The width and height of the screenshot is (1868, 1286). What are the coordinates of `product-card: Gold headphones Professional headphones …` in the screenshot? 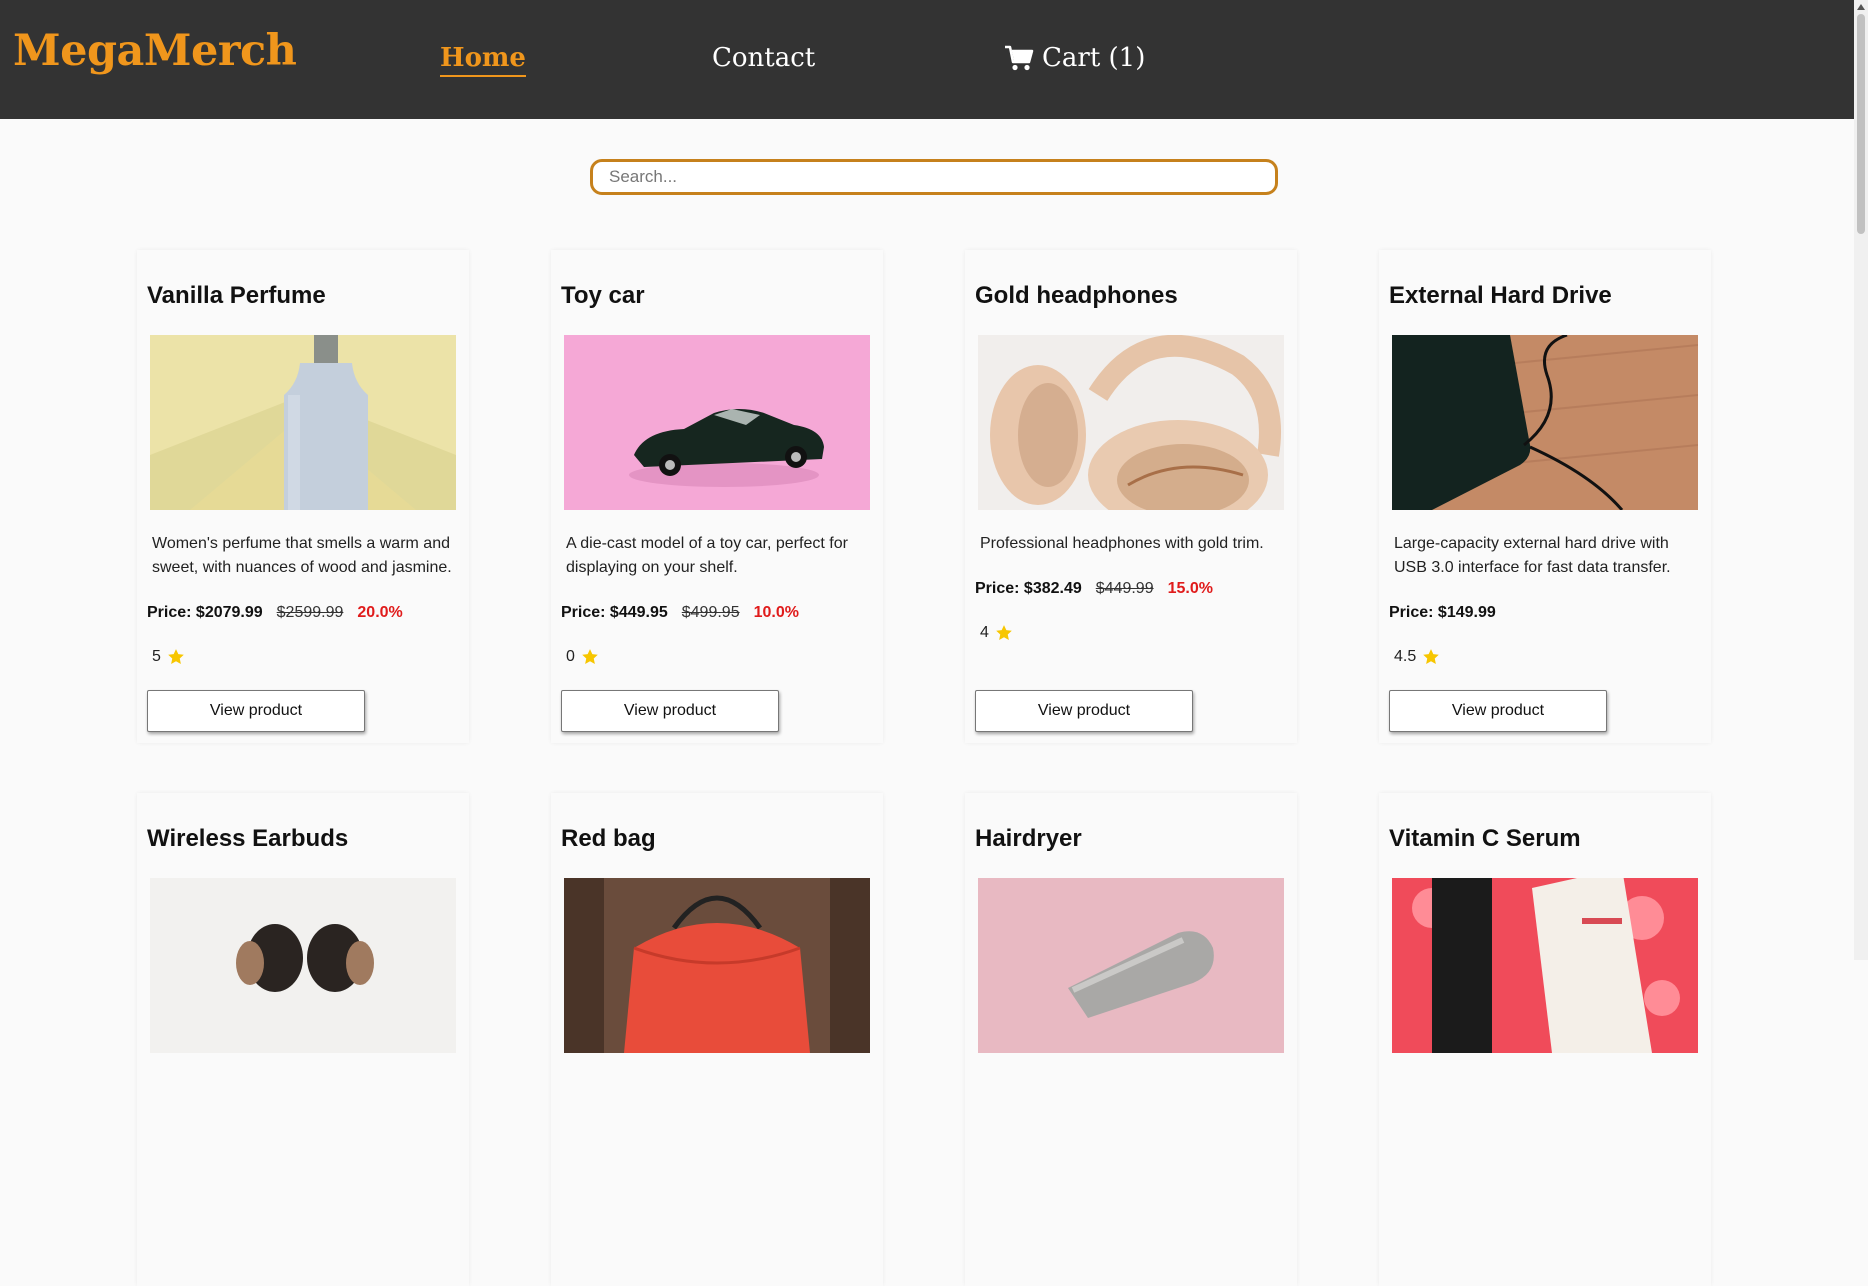 It's located at (1131, 496).